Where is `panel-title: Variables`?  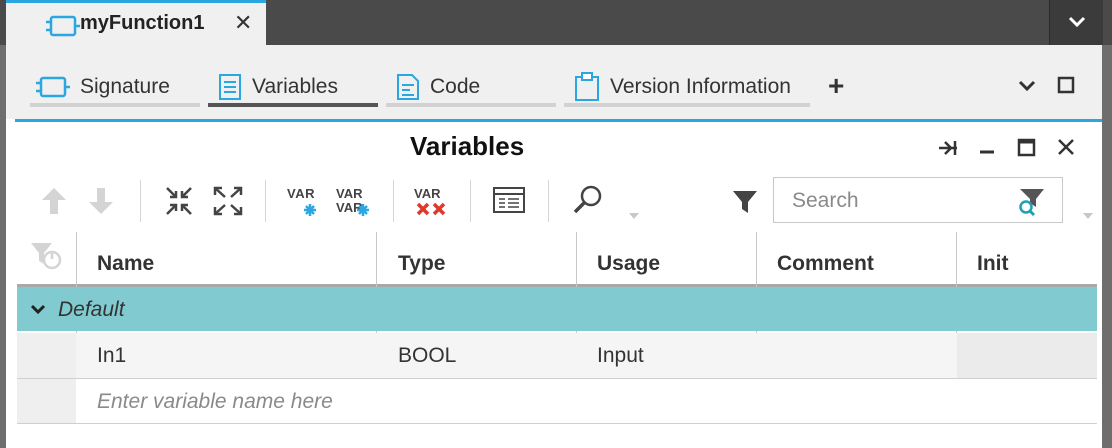 panel-title: Variables is located at coordinates (467, 146).